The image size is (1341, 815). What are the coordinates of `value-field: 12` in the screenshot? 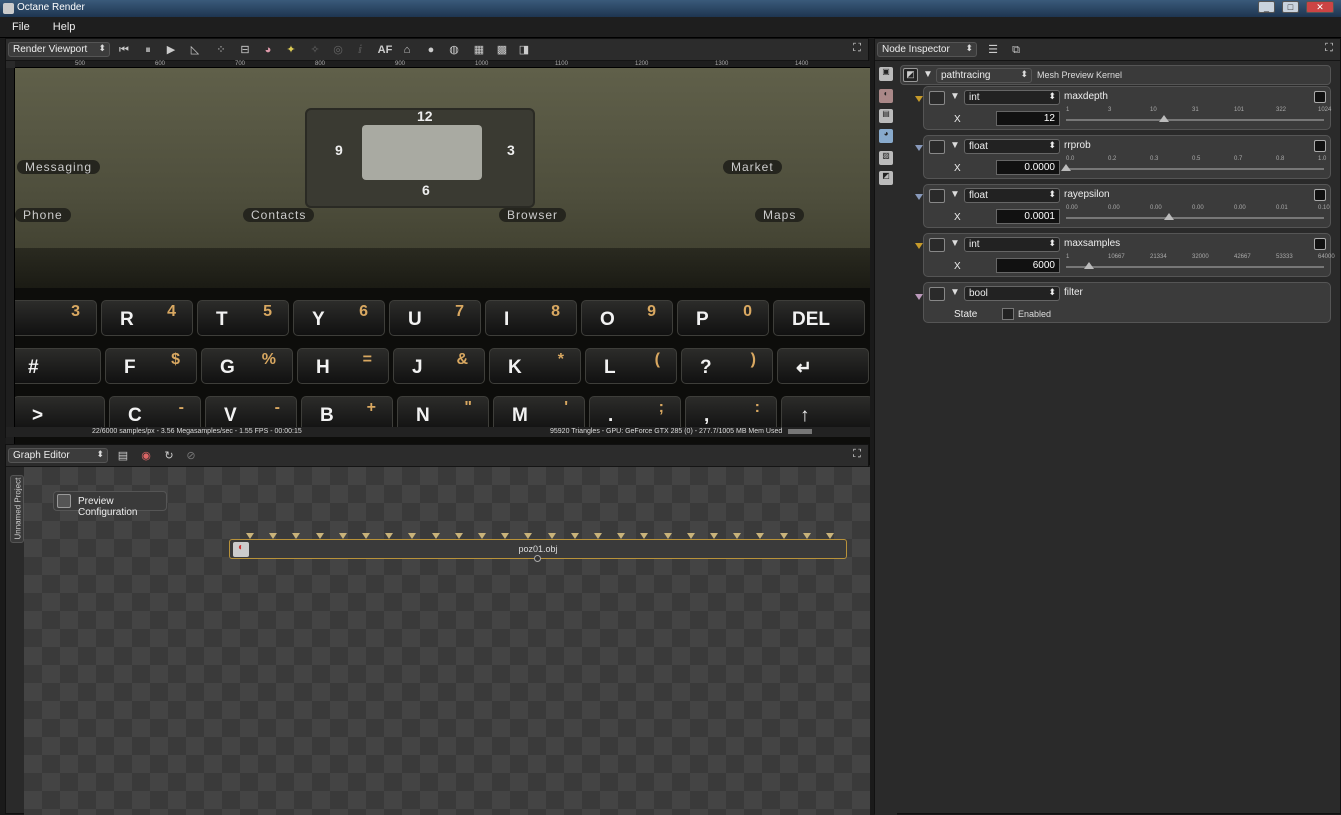 It's located at (1028, 118).